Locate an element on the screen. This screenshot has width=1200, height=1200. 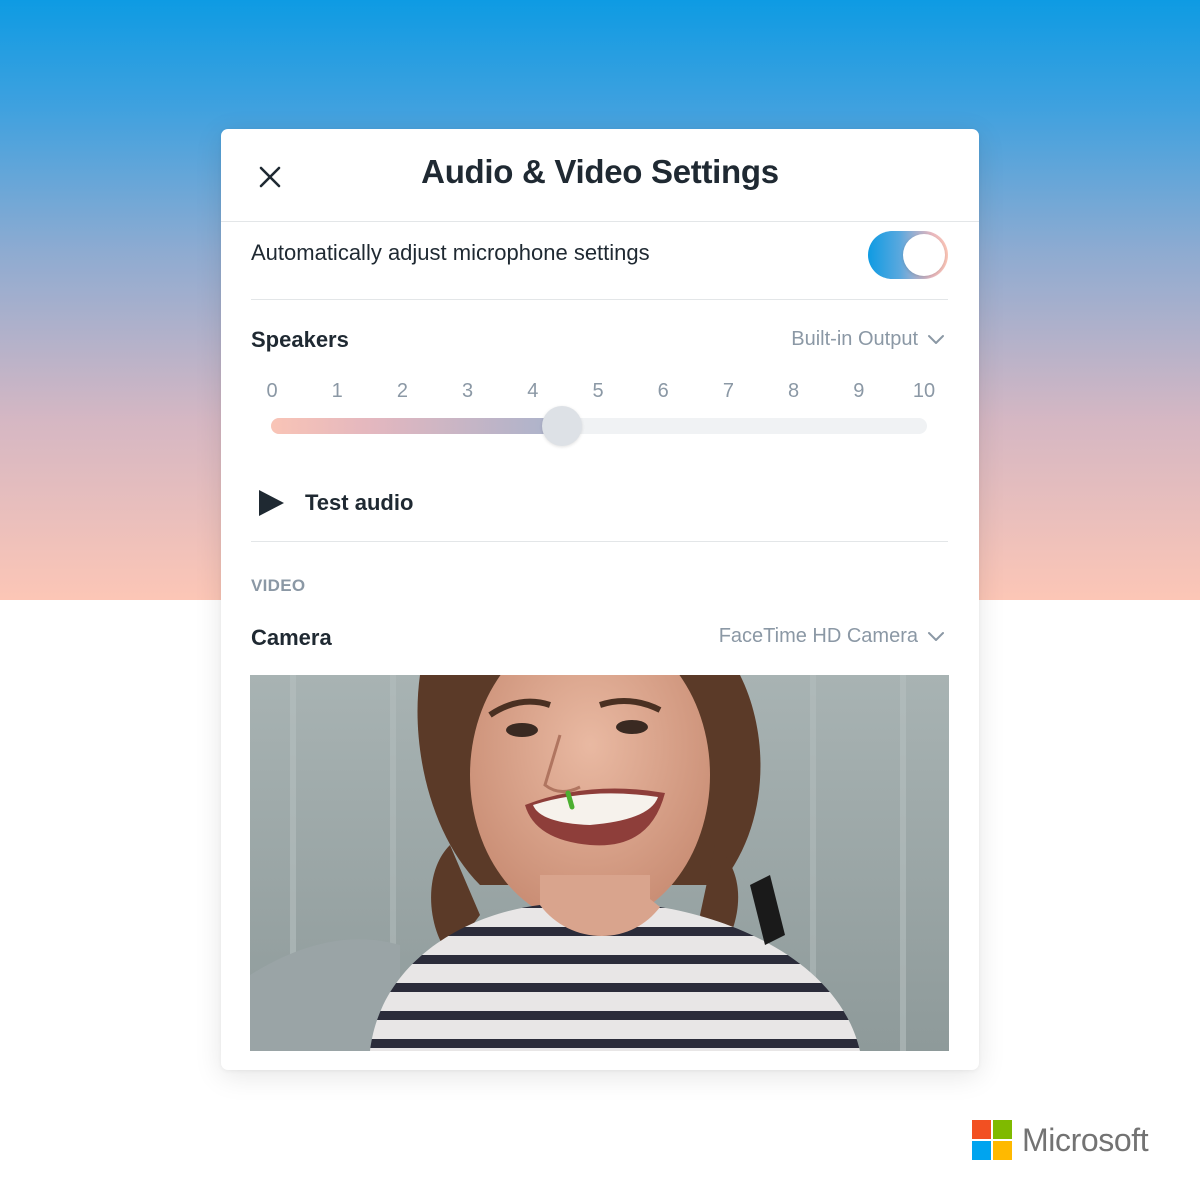
camera-device-dropdown: FaceTime HD Camera is located at coordinates (832, 636).